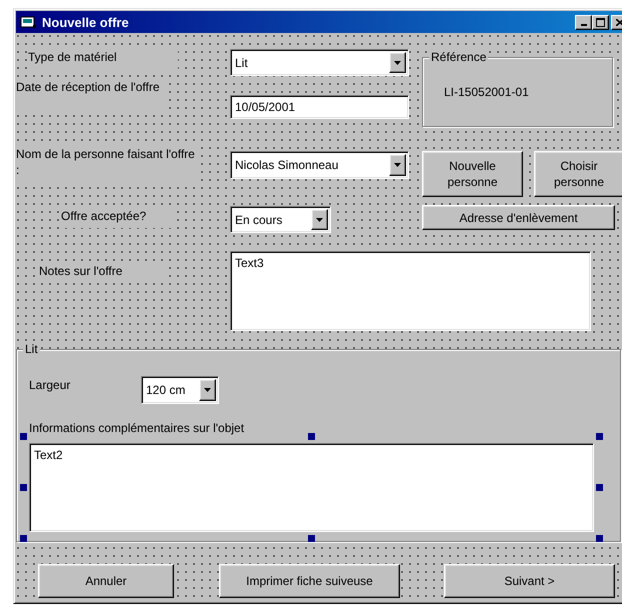 The image size is (622, 608). I want to click on combo-box: Nicolas Simonneau, so click(319, 165).